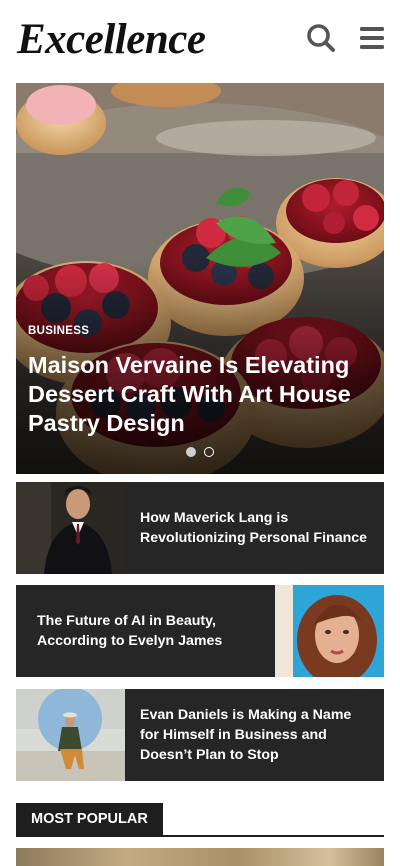 The width and height of the screenshot is (400, 866). I want to click on man-seated-outdoors-image, so click(70, 735).